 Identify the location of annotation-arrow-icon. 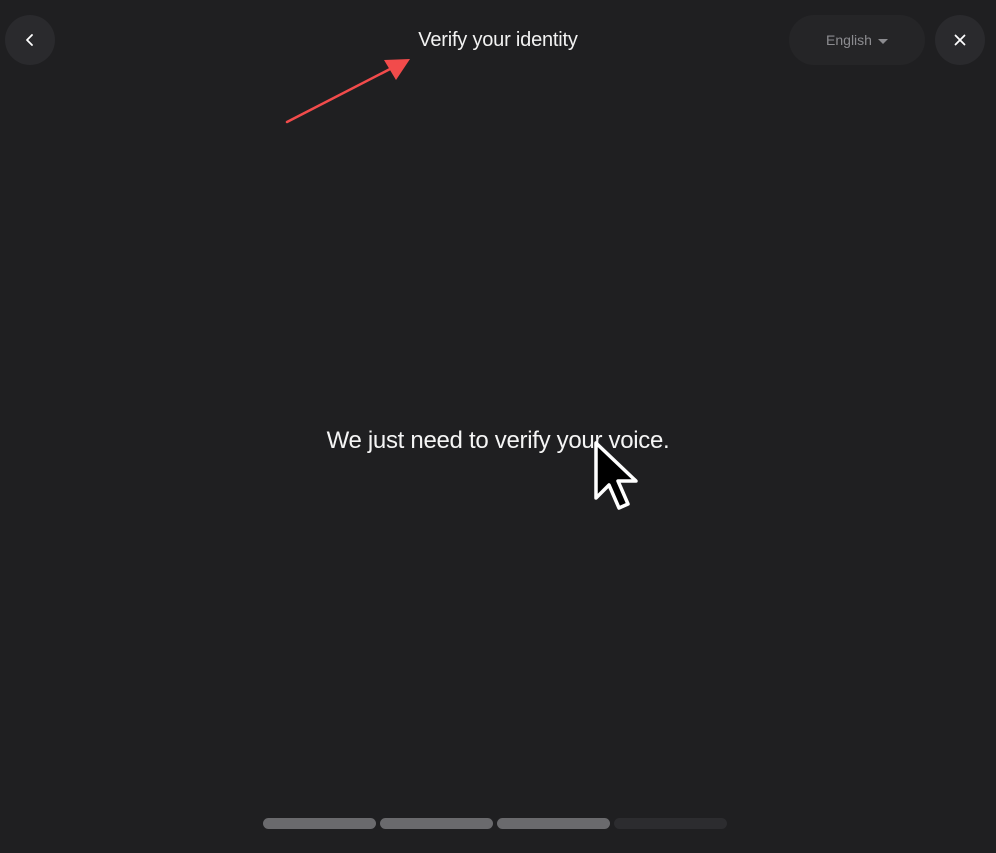
(347, 91).